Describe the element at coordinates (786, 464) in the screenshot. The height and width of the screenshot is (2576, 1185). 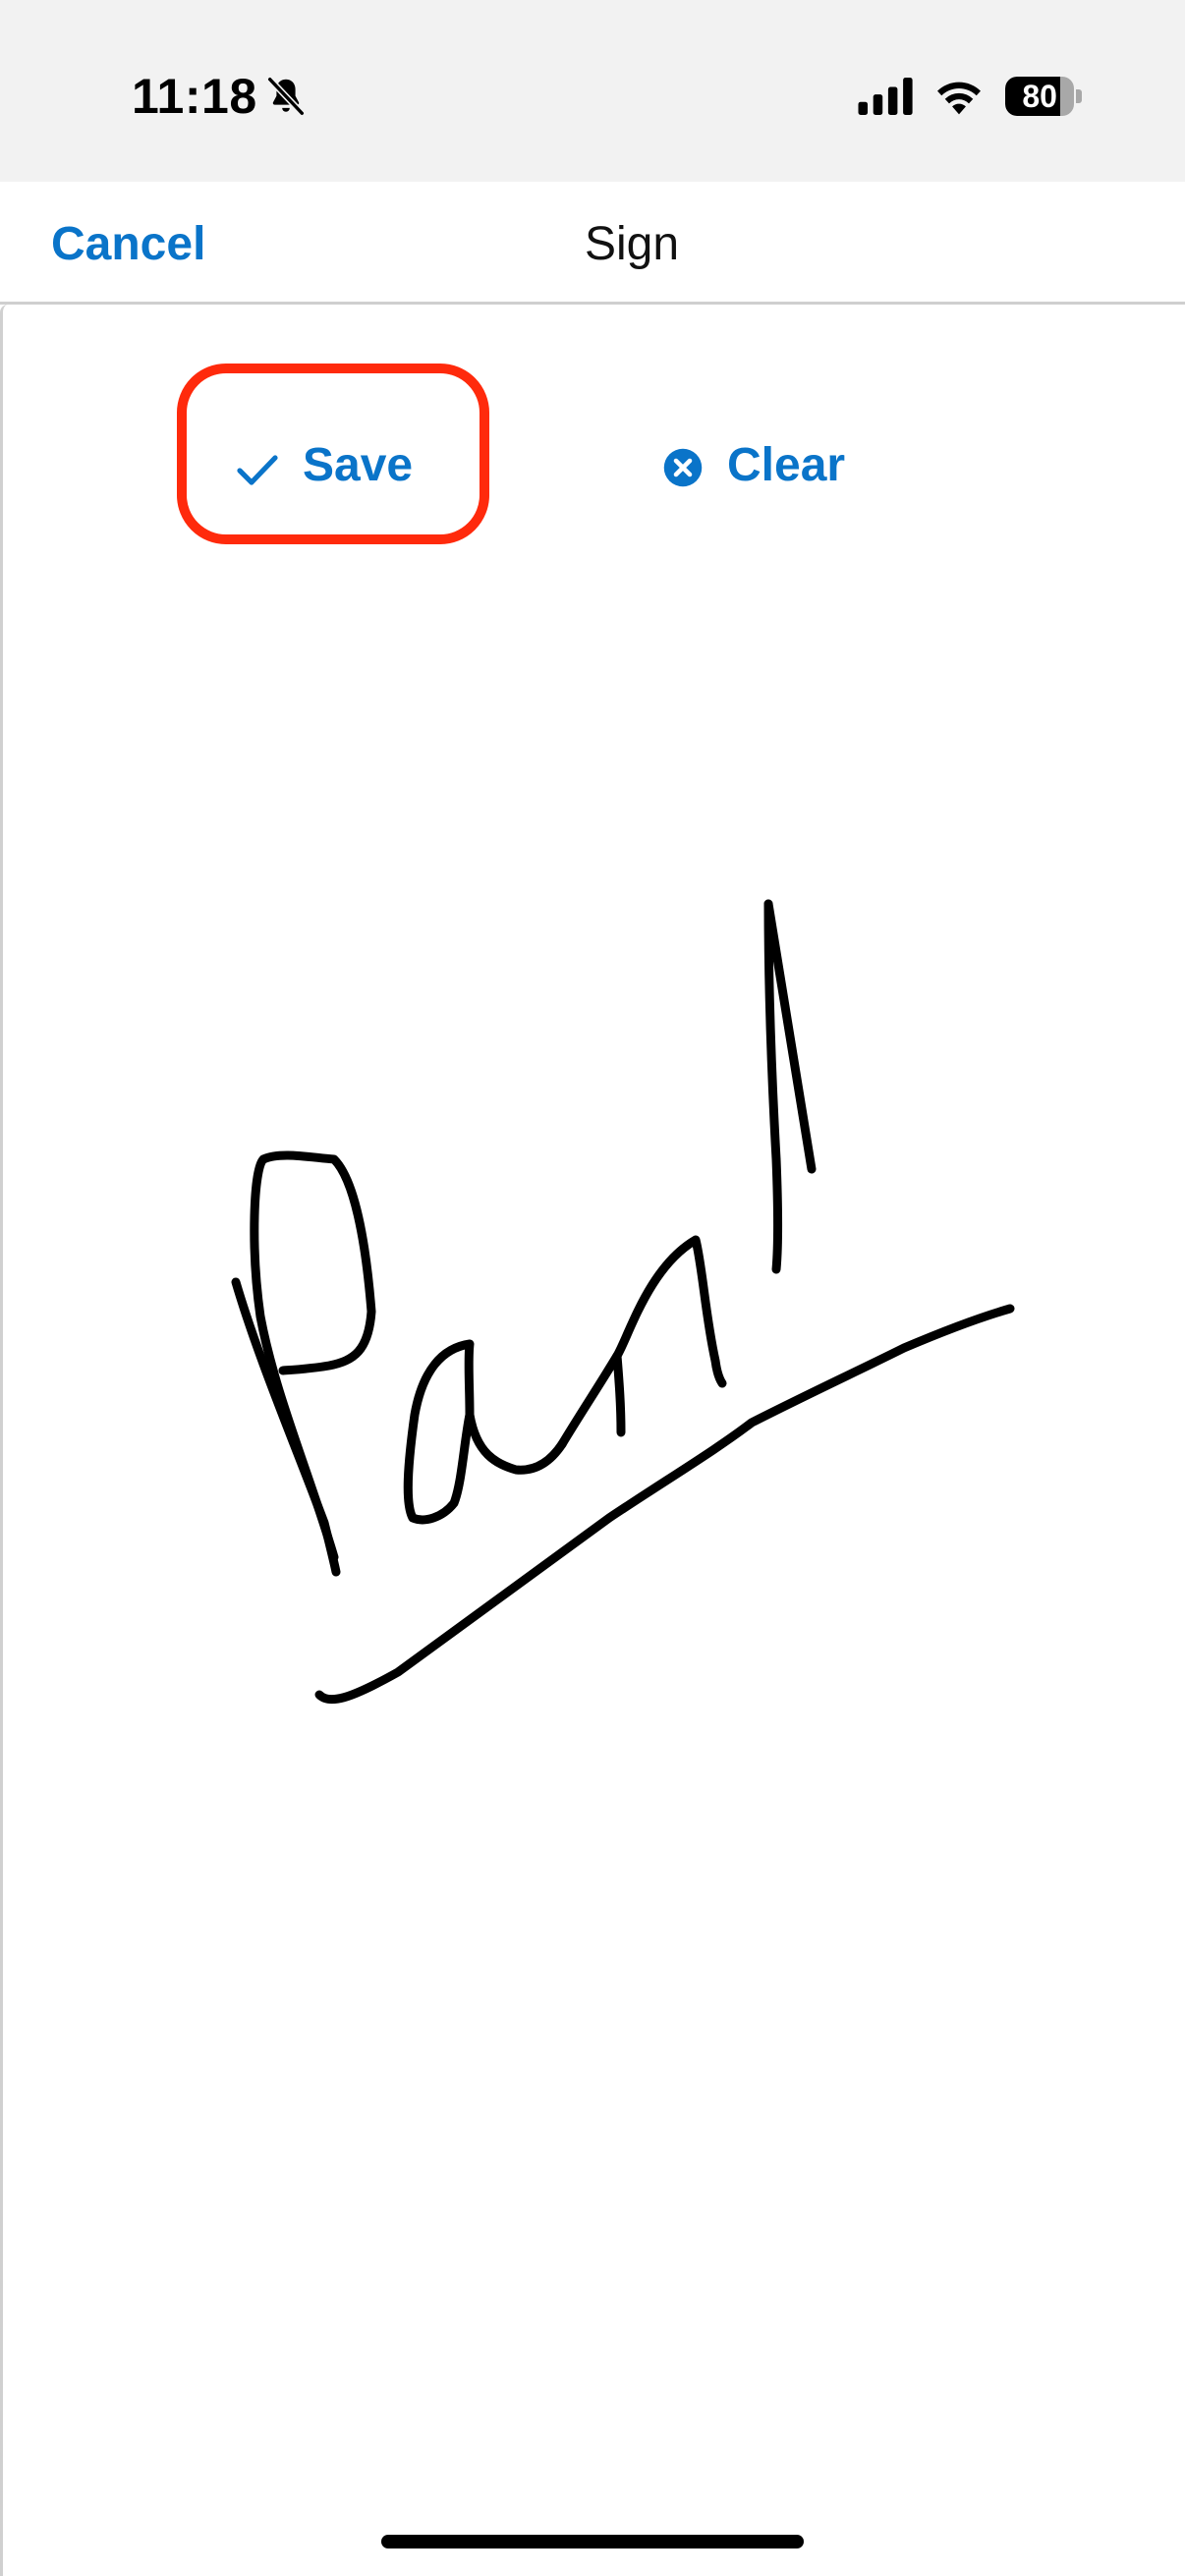
I see `clear-label: Clear` at that location.